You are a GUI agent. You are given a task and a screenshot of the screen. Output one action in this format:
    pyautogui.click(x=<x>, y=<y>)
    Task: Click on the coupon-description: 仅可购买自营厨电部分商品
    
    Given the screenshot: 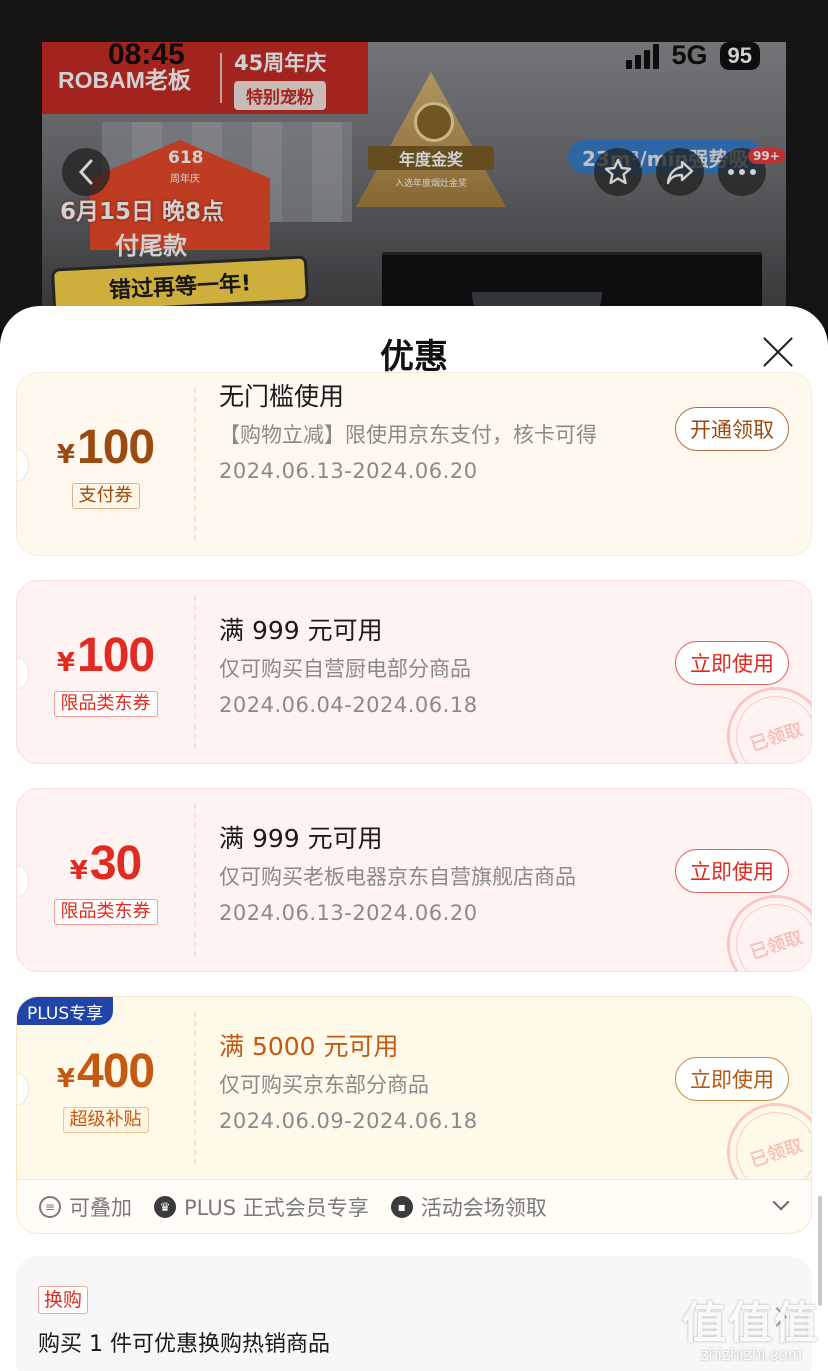 What is the action you would take?
    pyautogui.click(x=345, y=669)
    